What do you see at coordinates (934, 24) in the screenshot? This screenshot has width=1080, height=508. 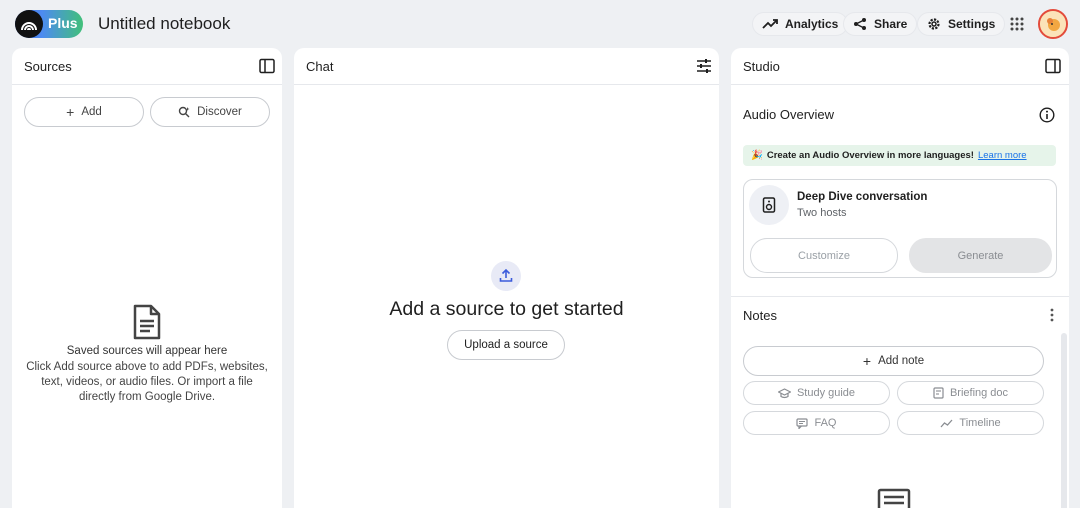 I see `gear-icon` at bounding box center [934, 24].